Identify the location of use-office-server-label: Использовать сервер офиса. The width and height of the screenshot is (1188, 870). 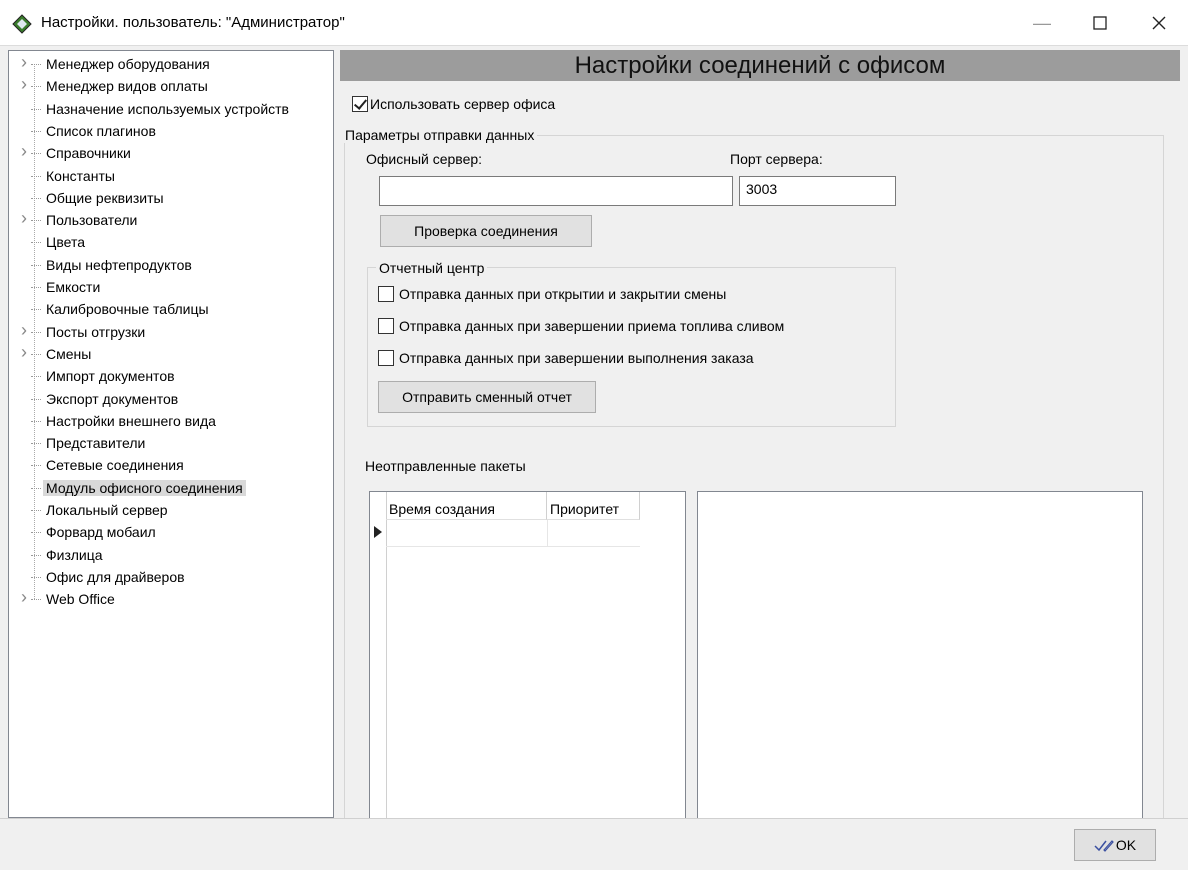
(463, 104).